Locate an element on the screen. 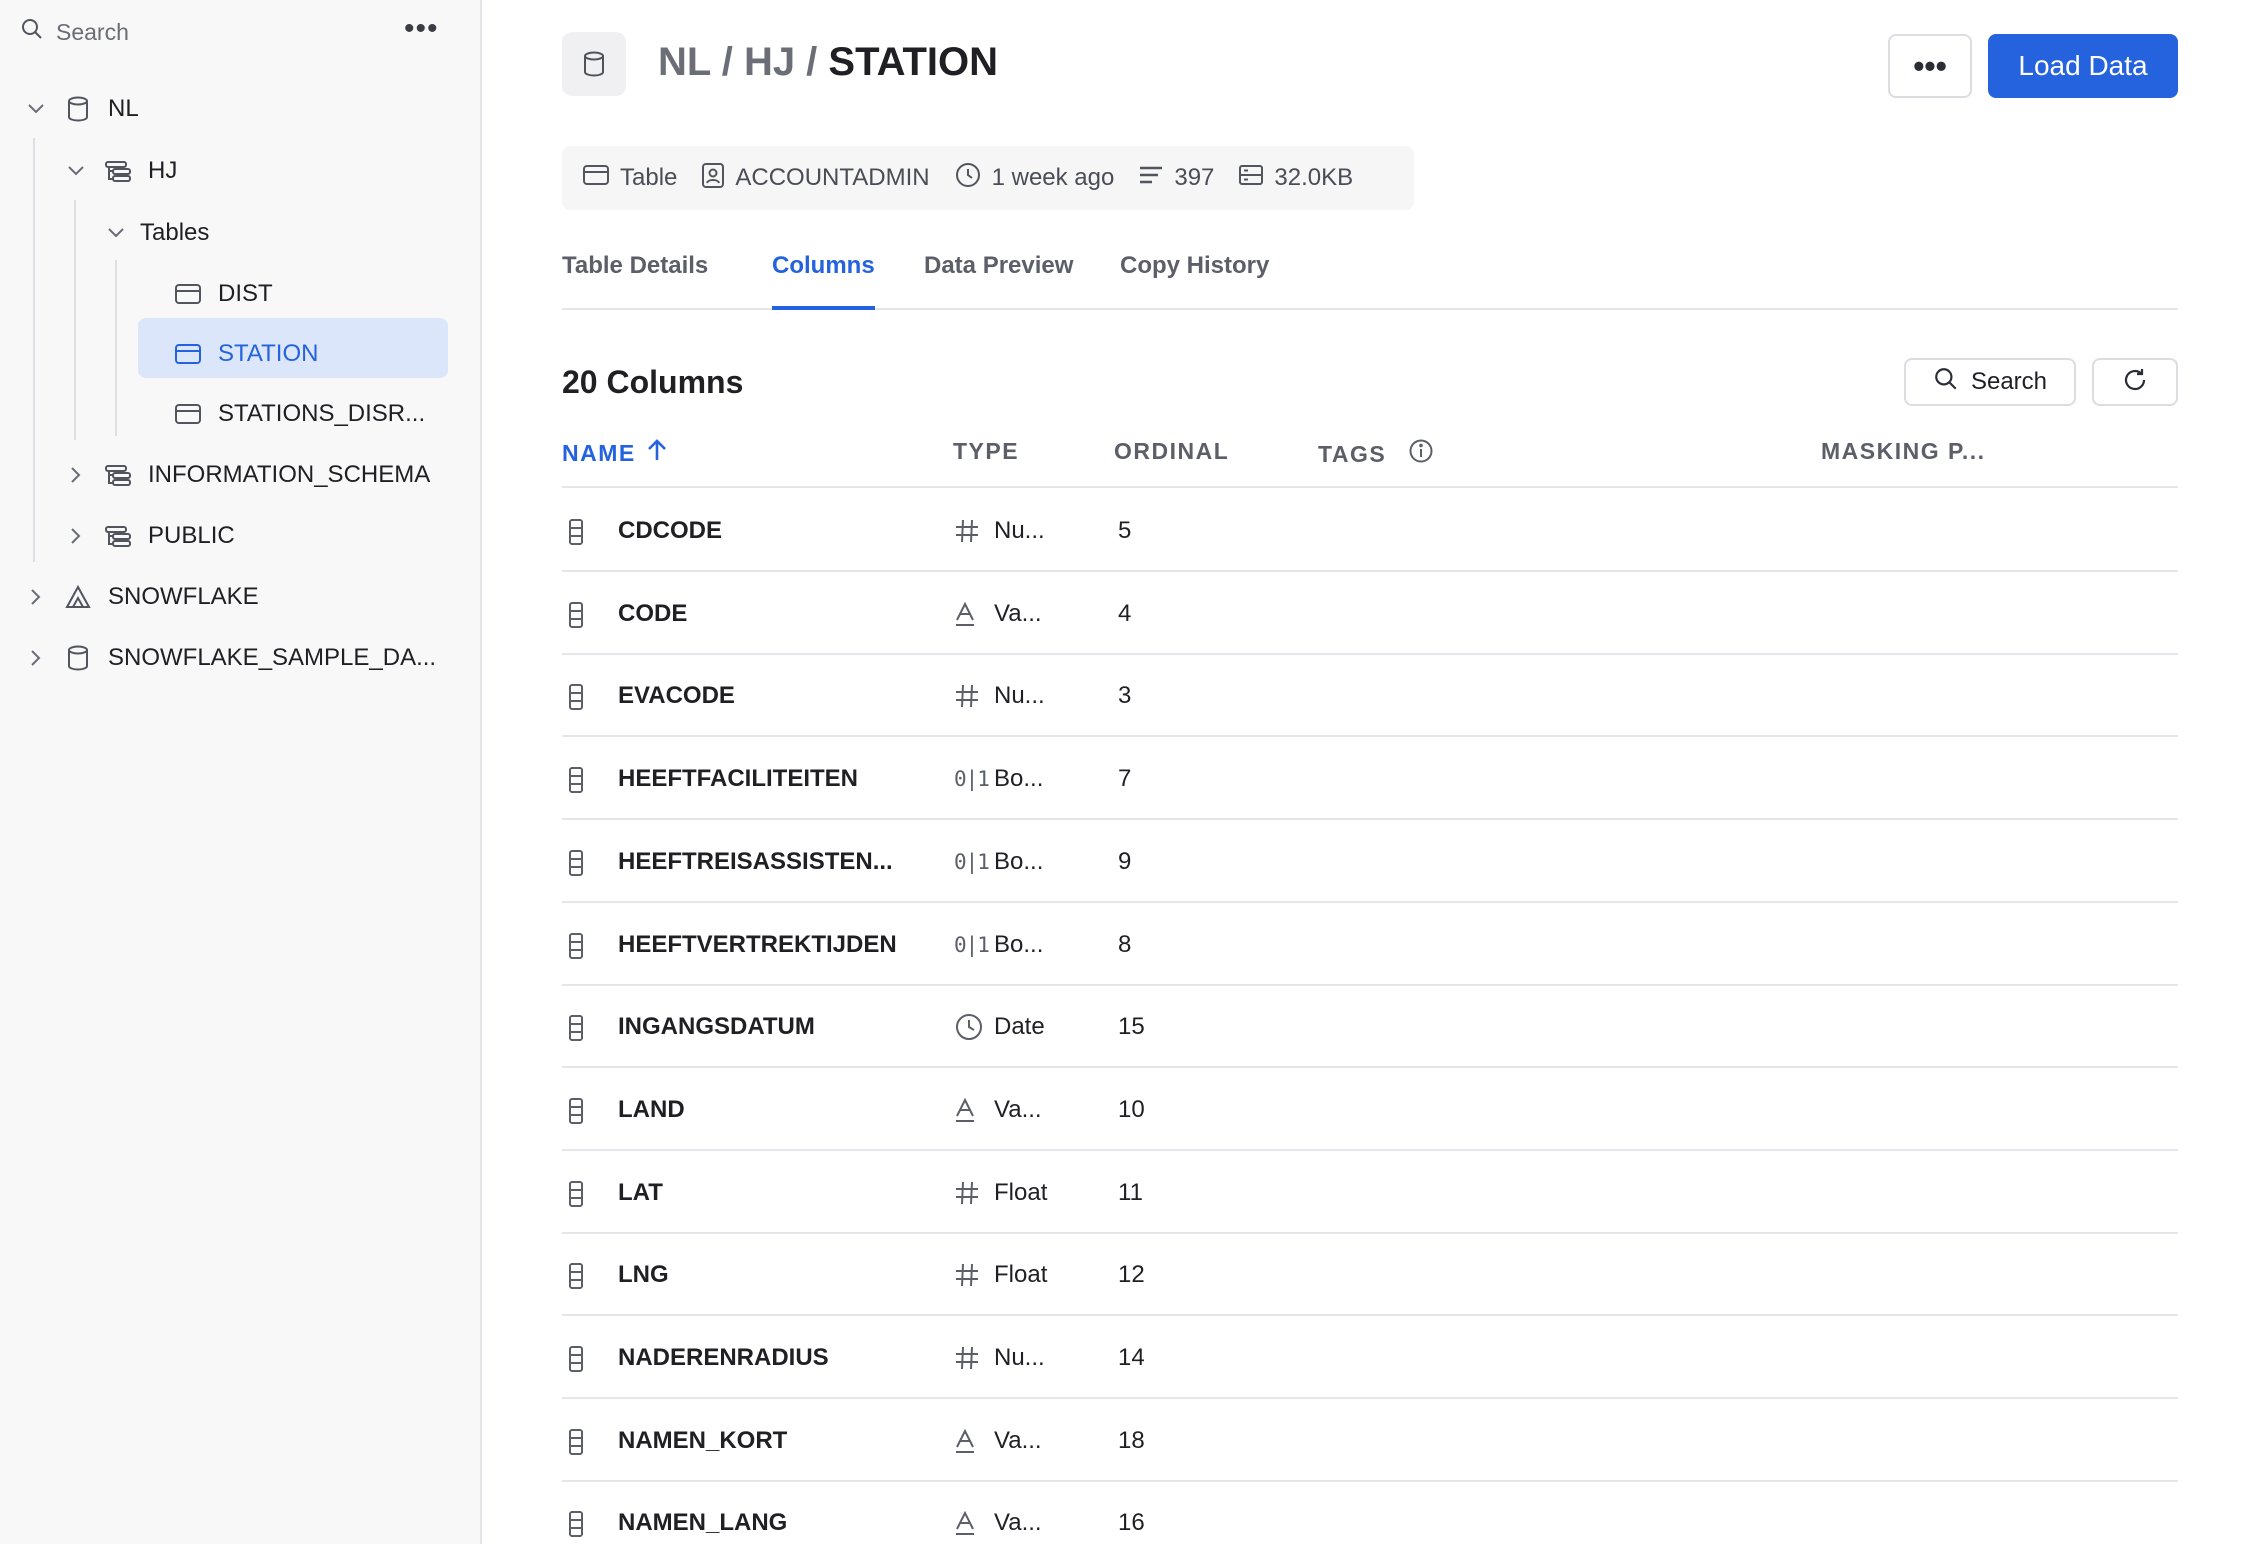 This screenshot has width=2248, height=1544. info-icon is located at coordinates (1421, 454).